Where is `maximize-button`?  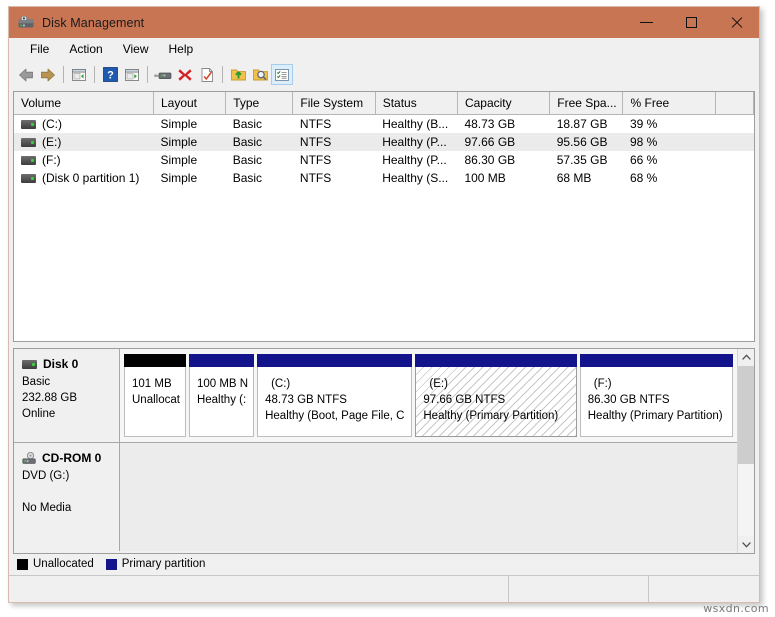
maximize-button is located at coordinates (691, 22).